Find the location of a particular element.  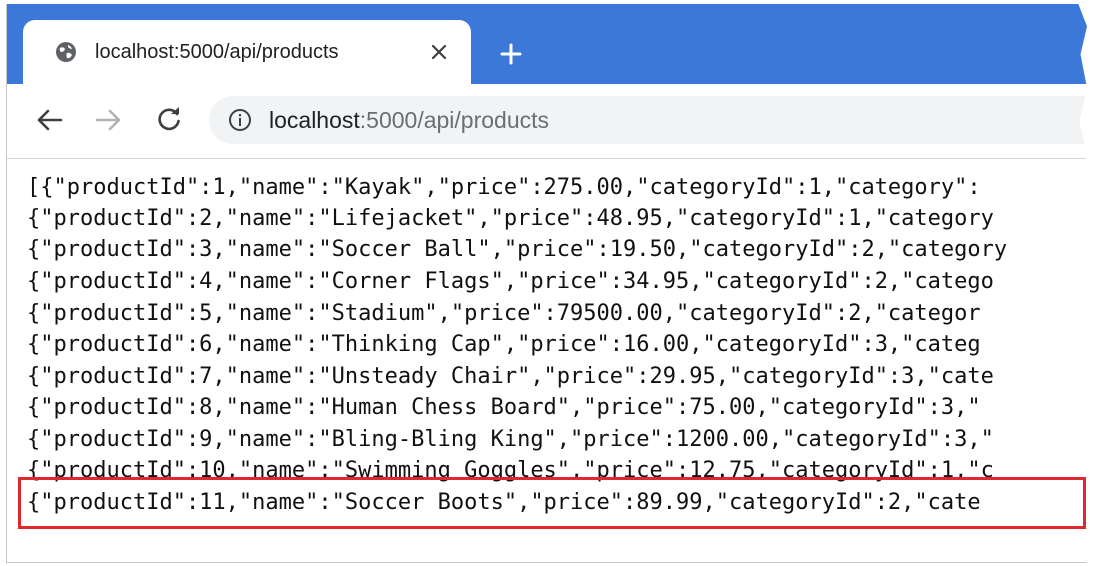

arrow-left-icon is located at coordinates (49, 120).